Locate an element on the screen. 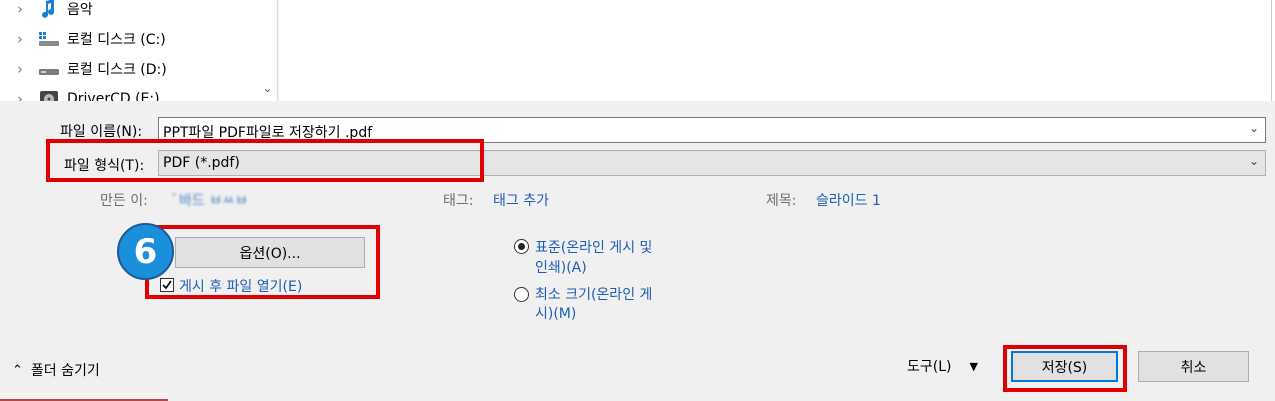  nav-item-label: 로컬 디스크 (D:) is located at coordinates (117, 70).